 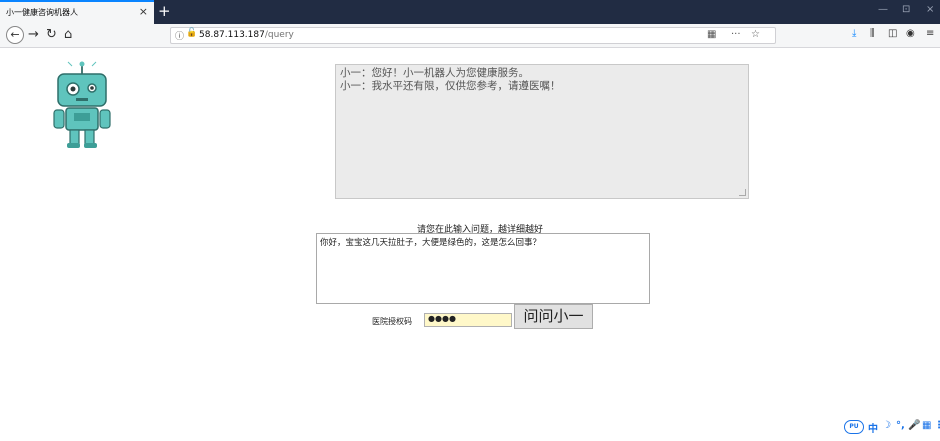 What do you see at coordinates (892, 33) in the screenshot?
I see `sidebar-icon: ◫` at bounding box center [892, 33].